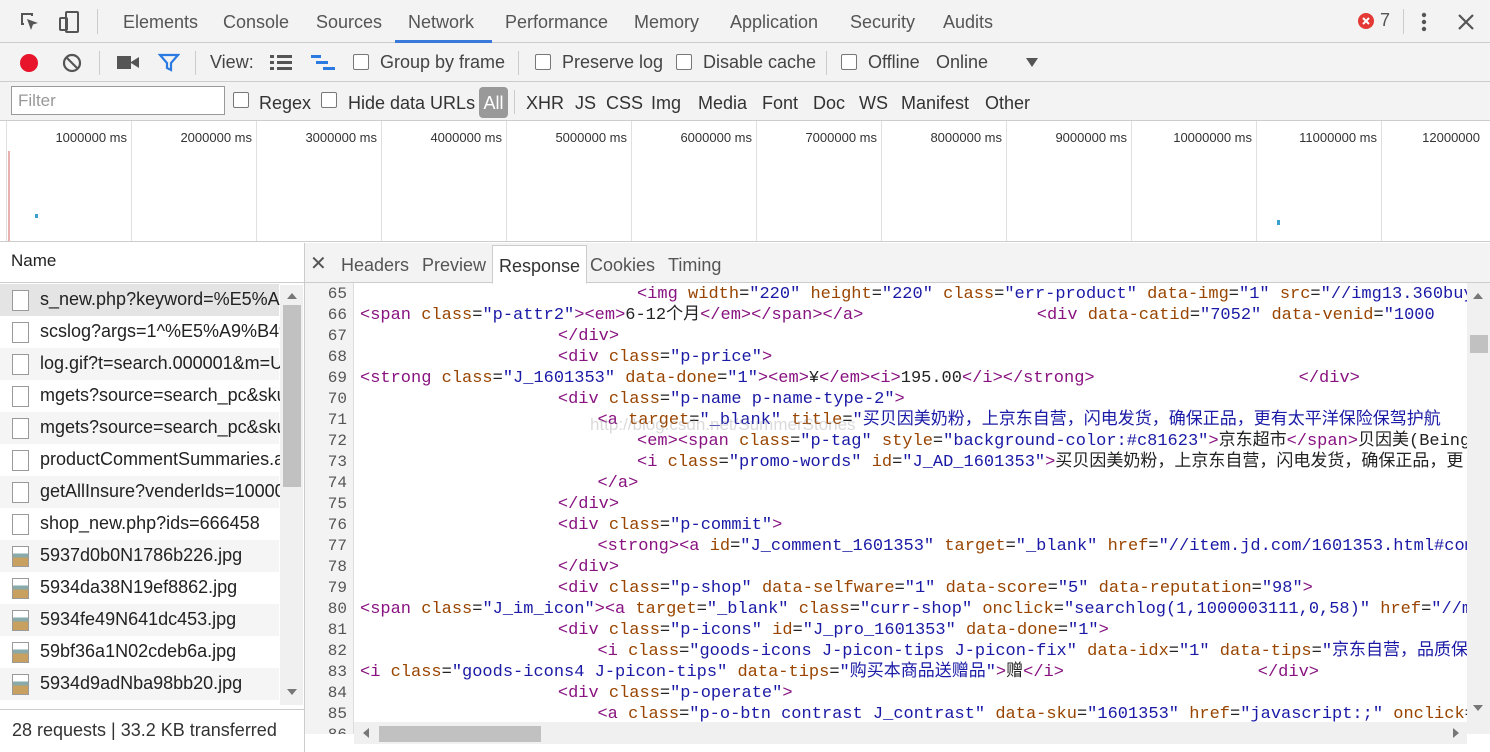 This screenshot has height=752, width=1490. Describe the element at coordinates (493, 102) in the screenshot. I see `type-filter-all: All` at that location.